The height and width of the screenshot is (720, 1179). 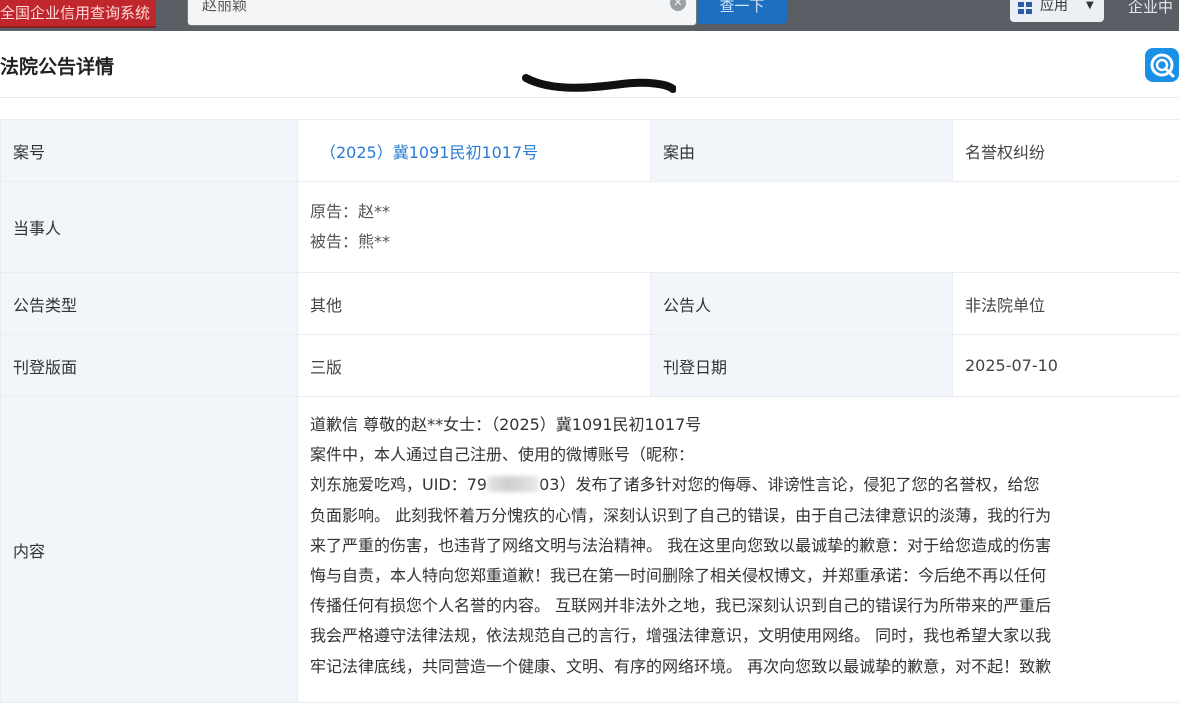 I want to click on blurred-redaction, so click(x=513, y=484).